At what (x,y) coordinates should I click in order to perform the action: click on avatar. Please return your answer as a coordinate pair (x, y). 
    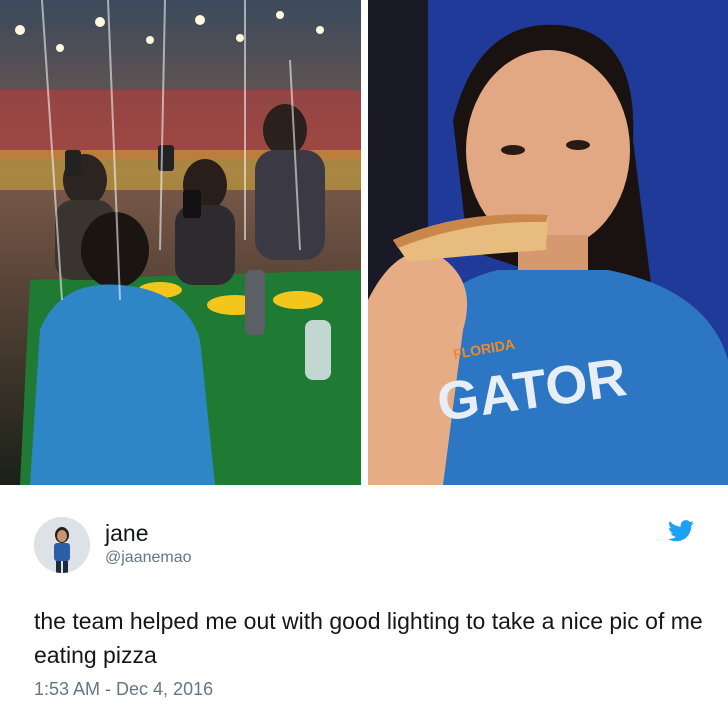
    Looking at the image, I should click on (62, 545).